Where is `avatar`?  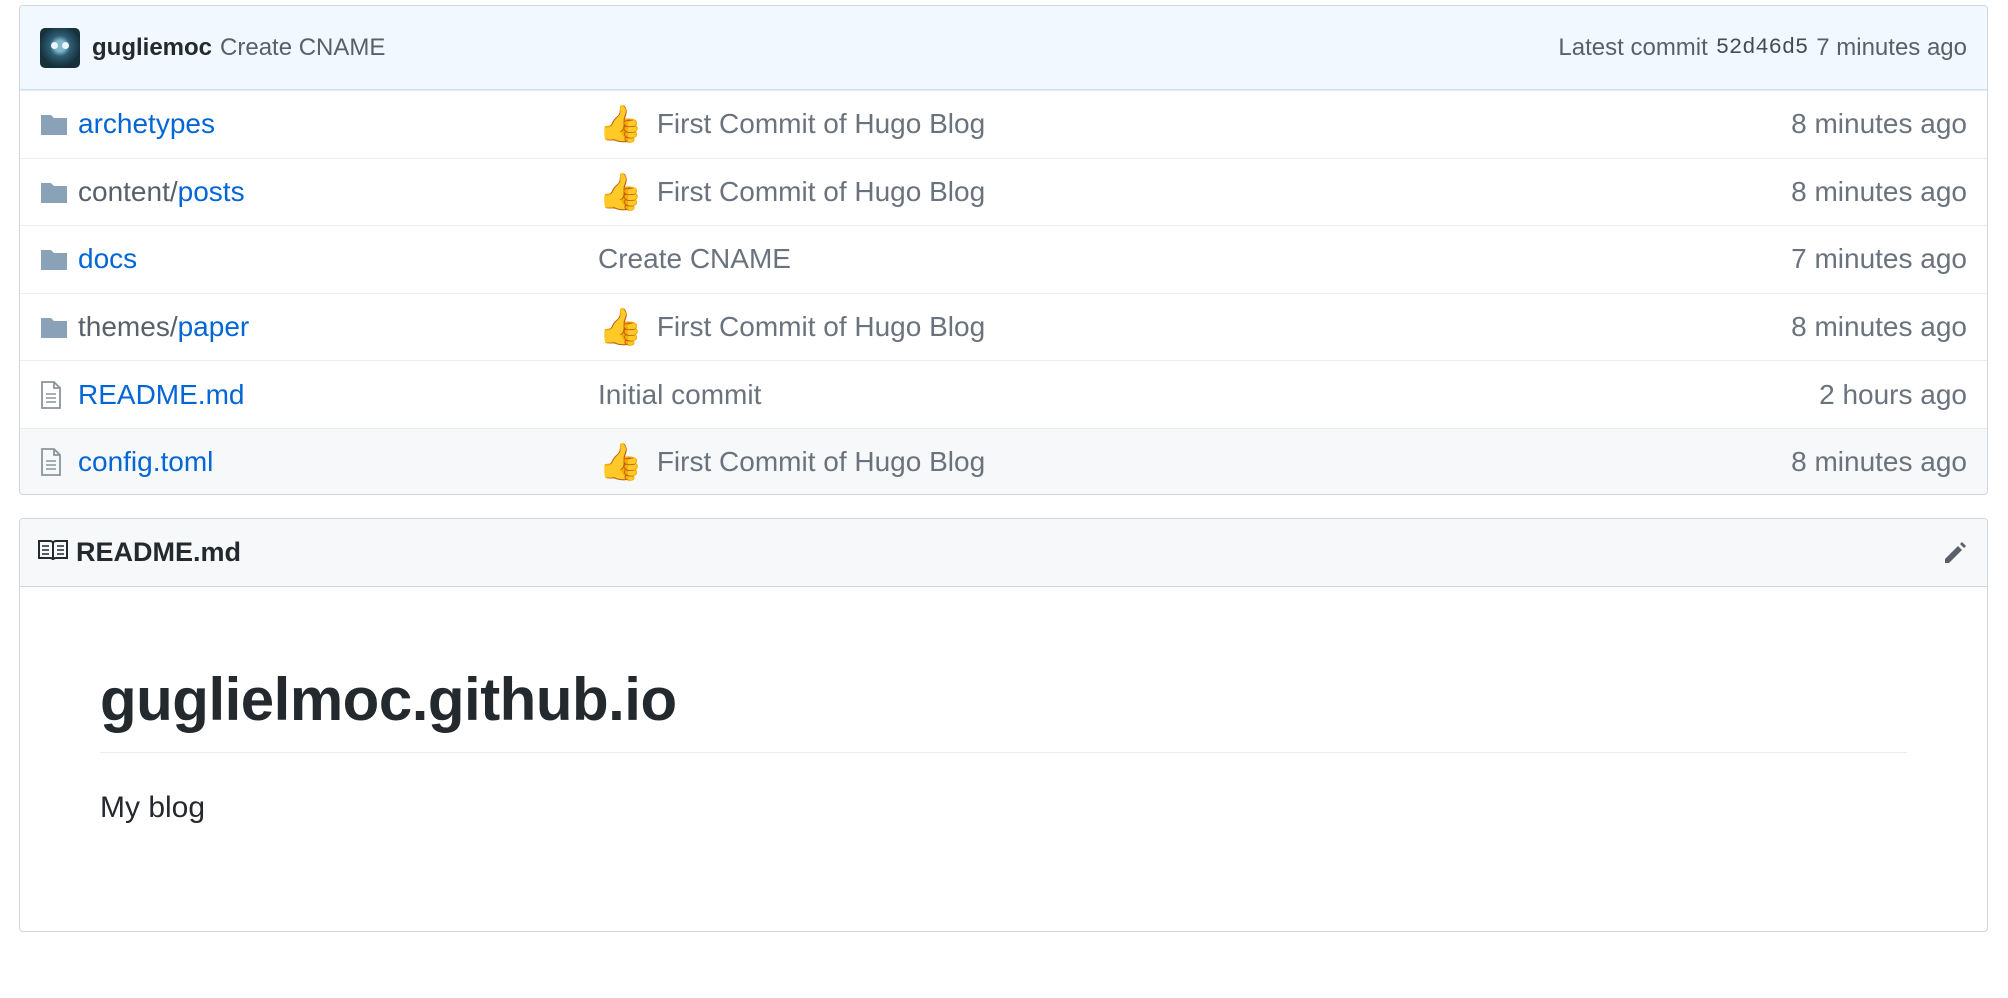
avatar is located at coordinates (60, 47).